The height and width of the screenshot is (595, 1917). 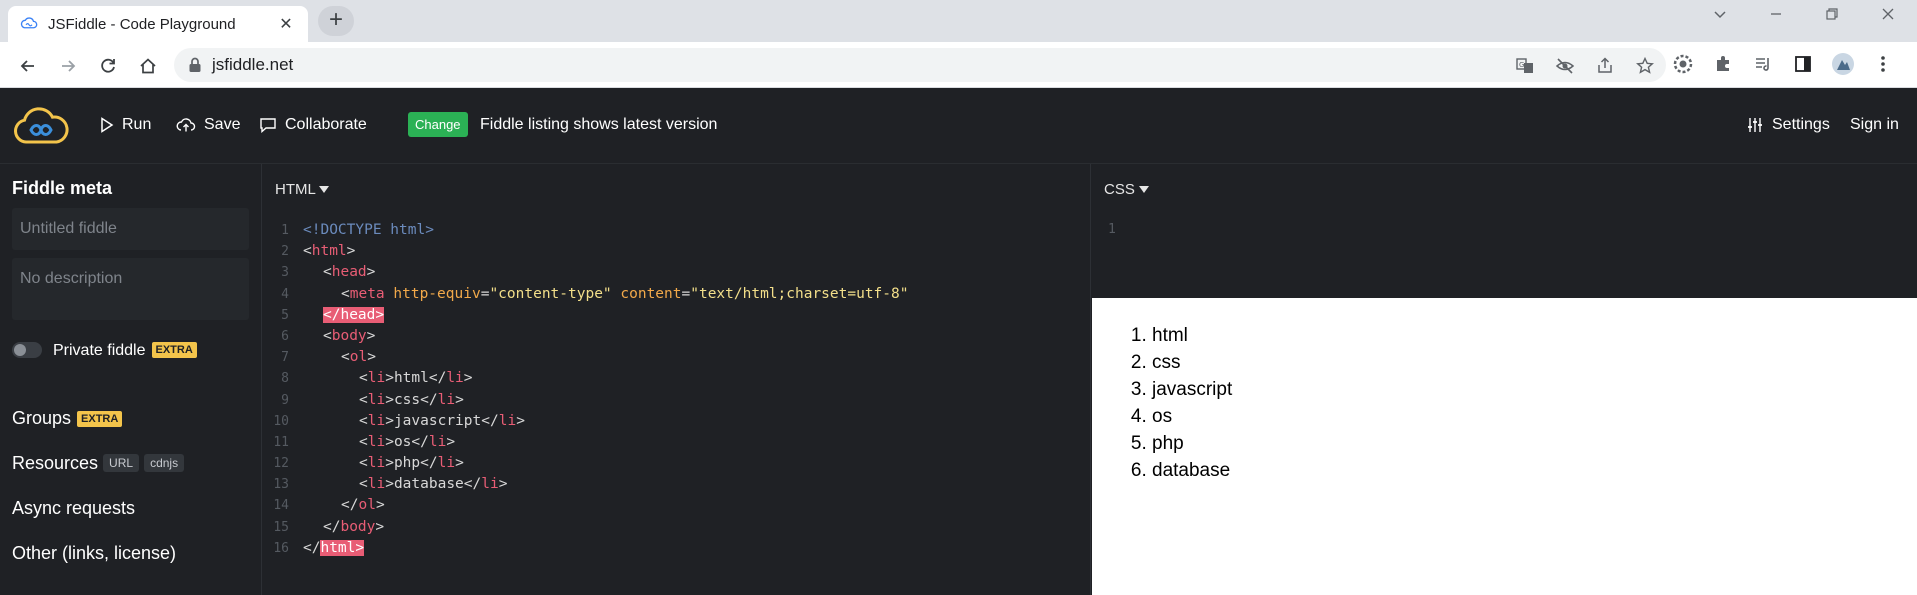 What do you see at coordinates (174, 350) in the screenshot?
I see `extra-badge: EXTRA` at bounding box center [174, 350].